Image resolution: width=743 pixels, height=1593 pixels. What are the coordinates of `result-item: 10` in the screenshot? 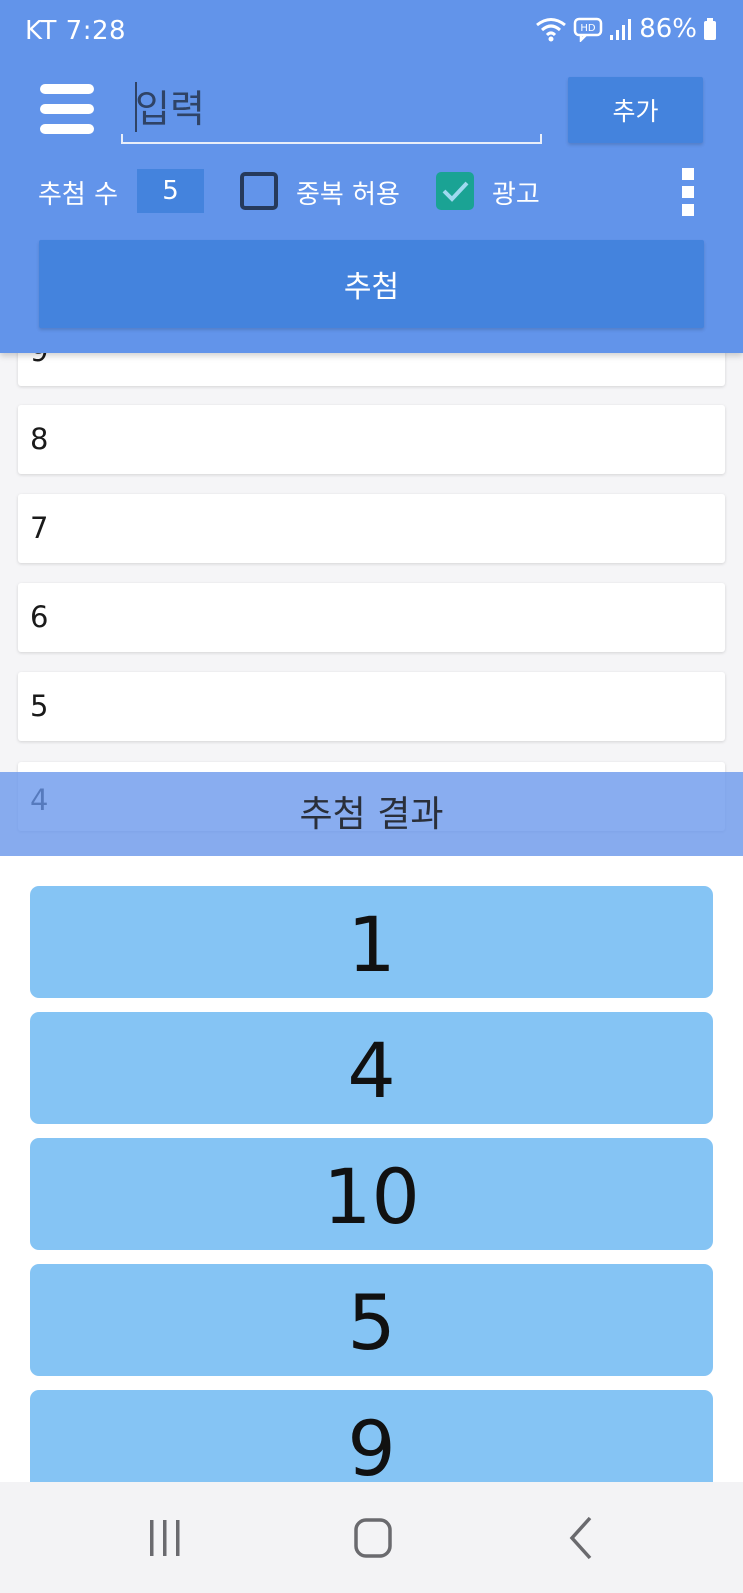 It's located at (371, 1194).